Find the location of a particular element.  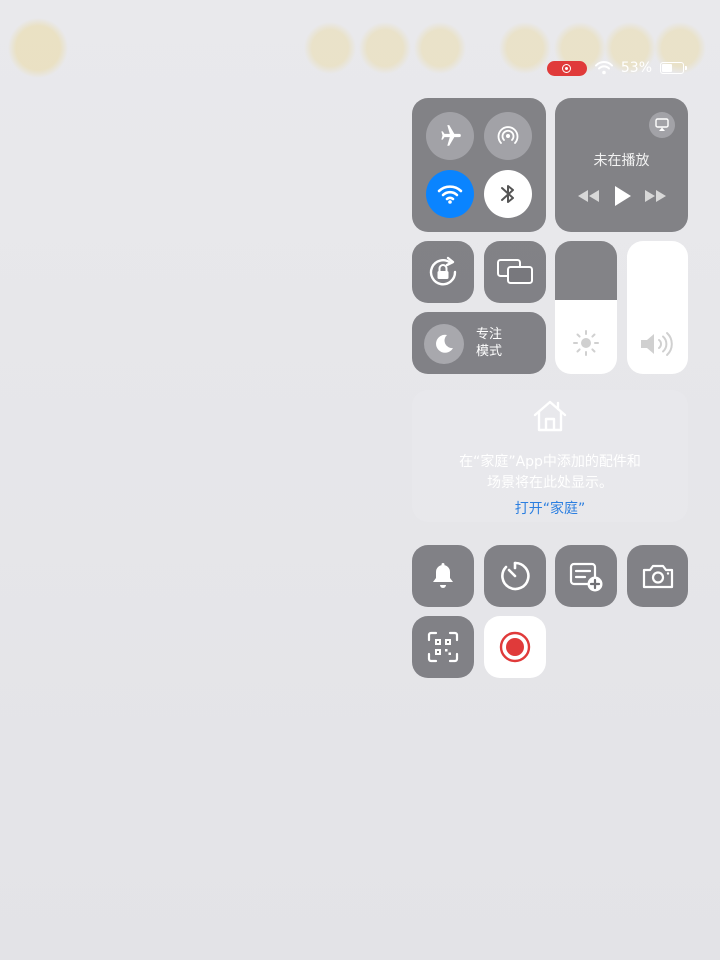

fast-forward-icon is located at coordinates (656, 196).